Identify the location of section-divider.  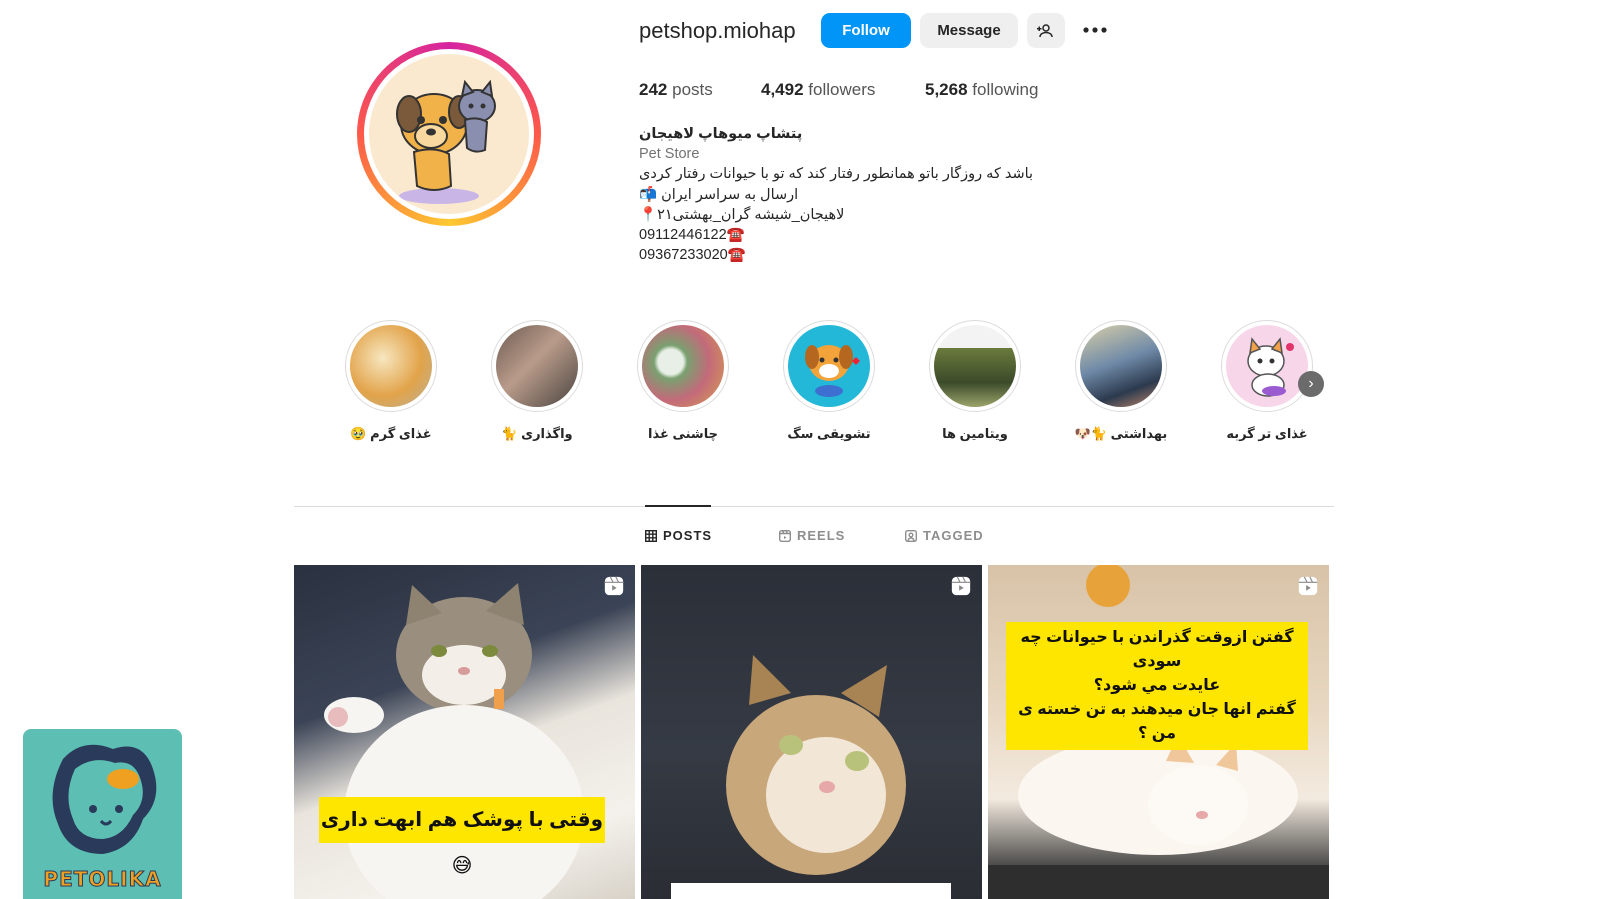
(814, 506).